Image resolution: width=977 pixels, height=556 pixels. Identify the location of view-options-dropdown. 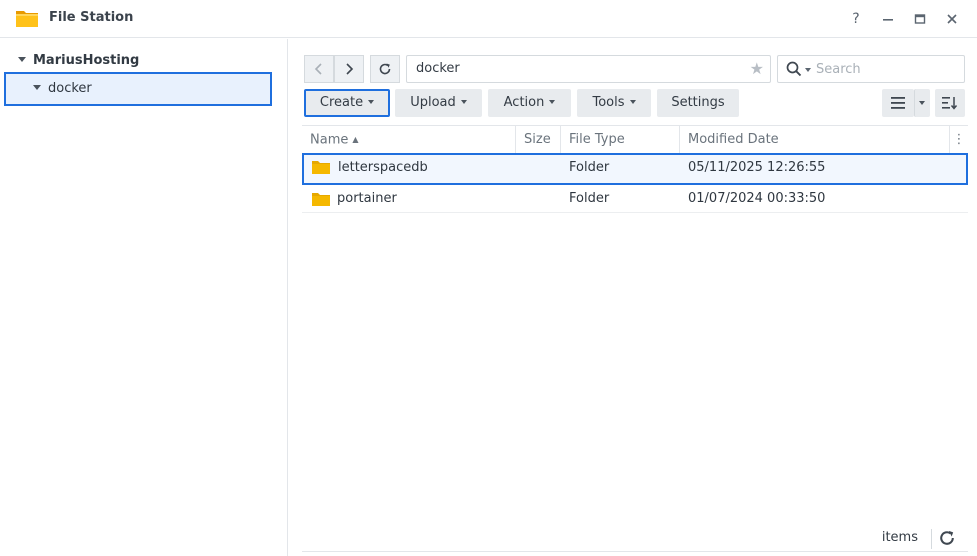
(922, 103).